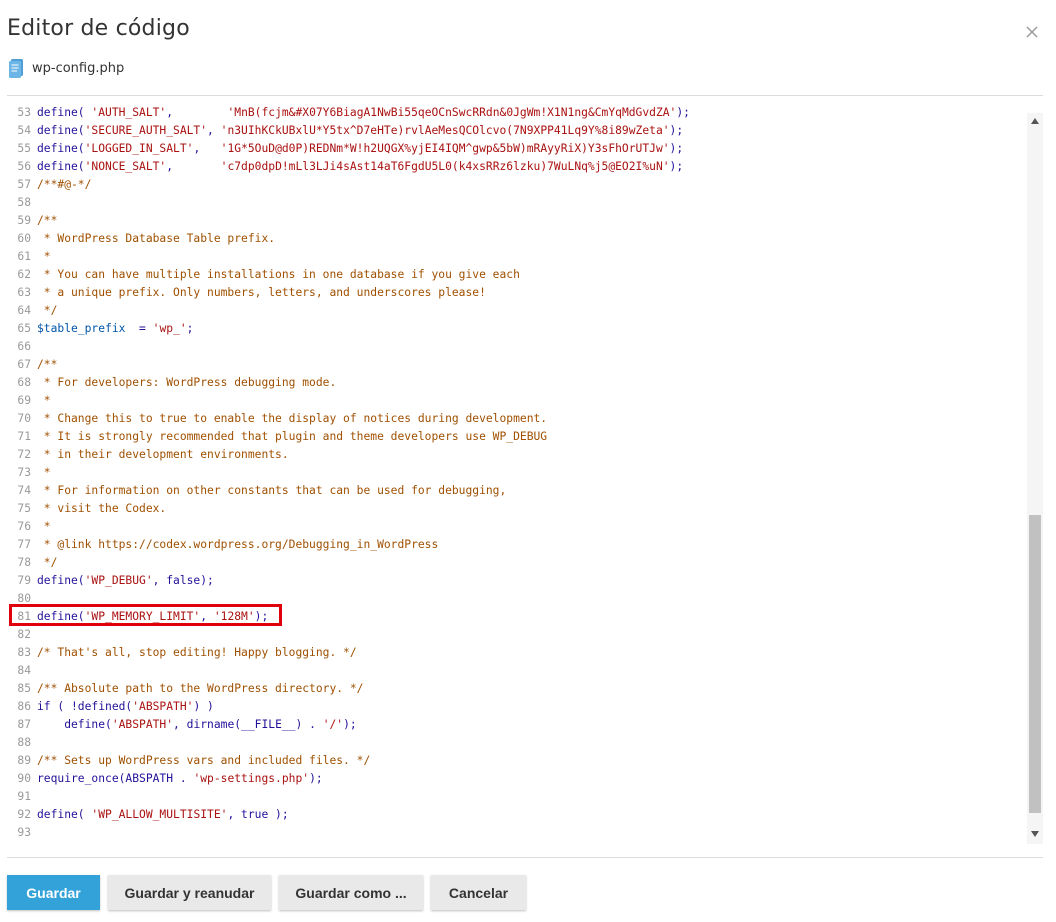  I want to click on footer-divider, so click(525, 857).